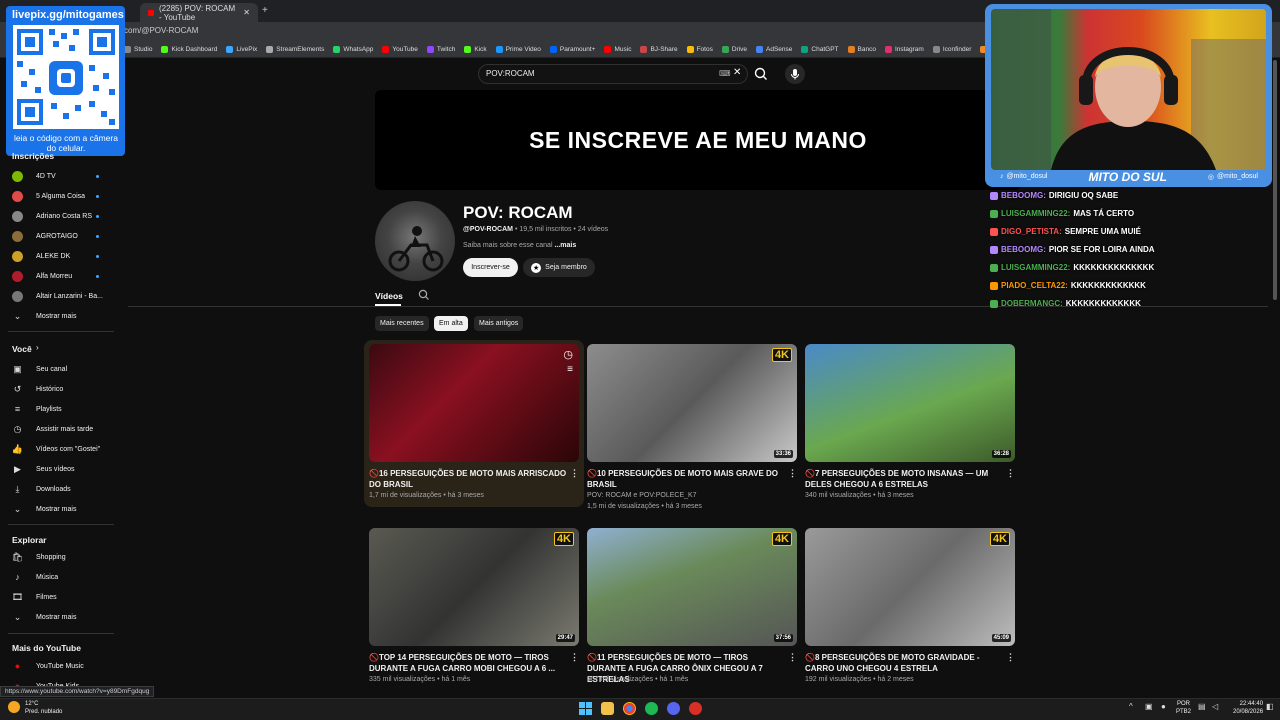 The height and width of the screenshot is (720, 1280). I want to click on sidebar-item: 🎞 Filmes, so click(59, 597).